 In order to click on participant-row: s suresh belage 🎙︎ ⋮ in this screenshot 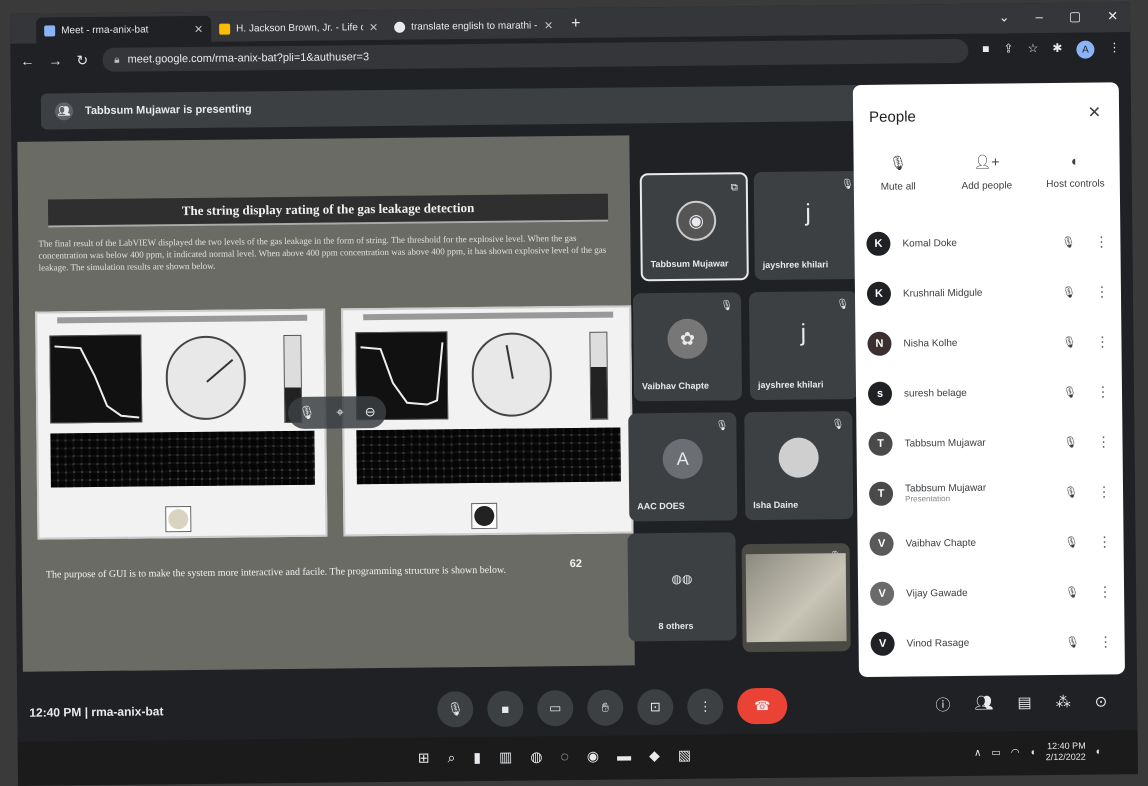, I will do `click(989, 392)`.